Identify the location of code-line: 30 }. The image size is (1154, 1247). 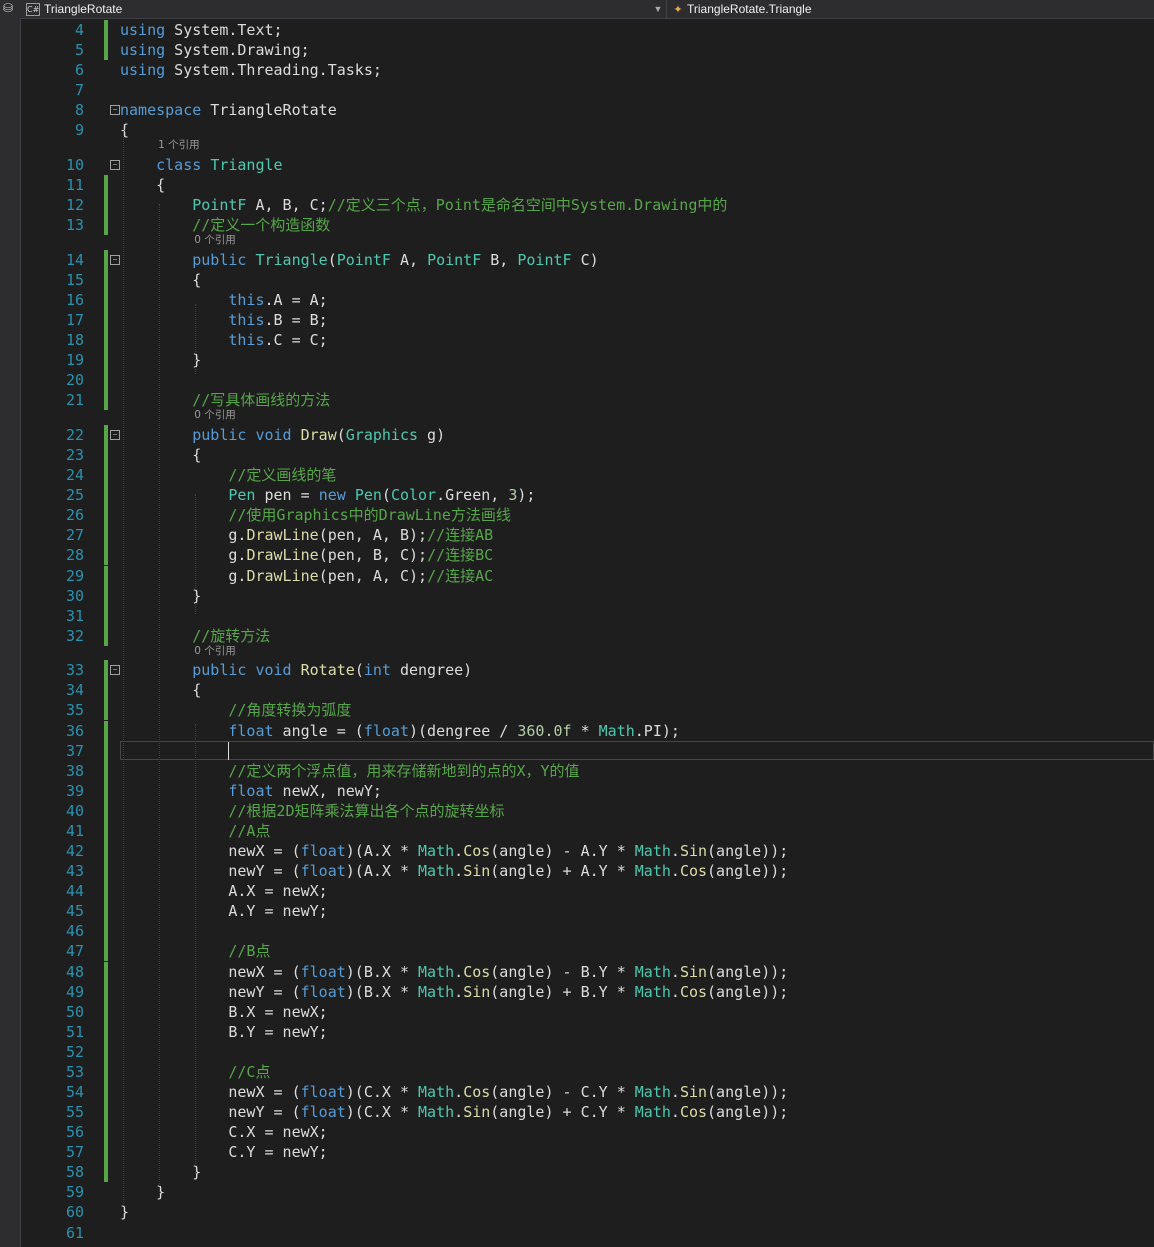
(587, 595).